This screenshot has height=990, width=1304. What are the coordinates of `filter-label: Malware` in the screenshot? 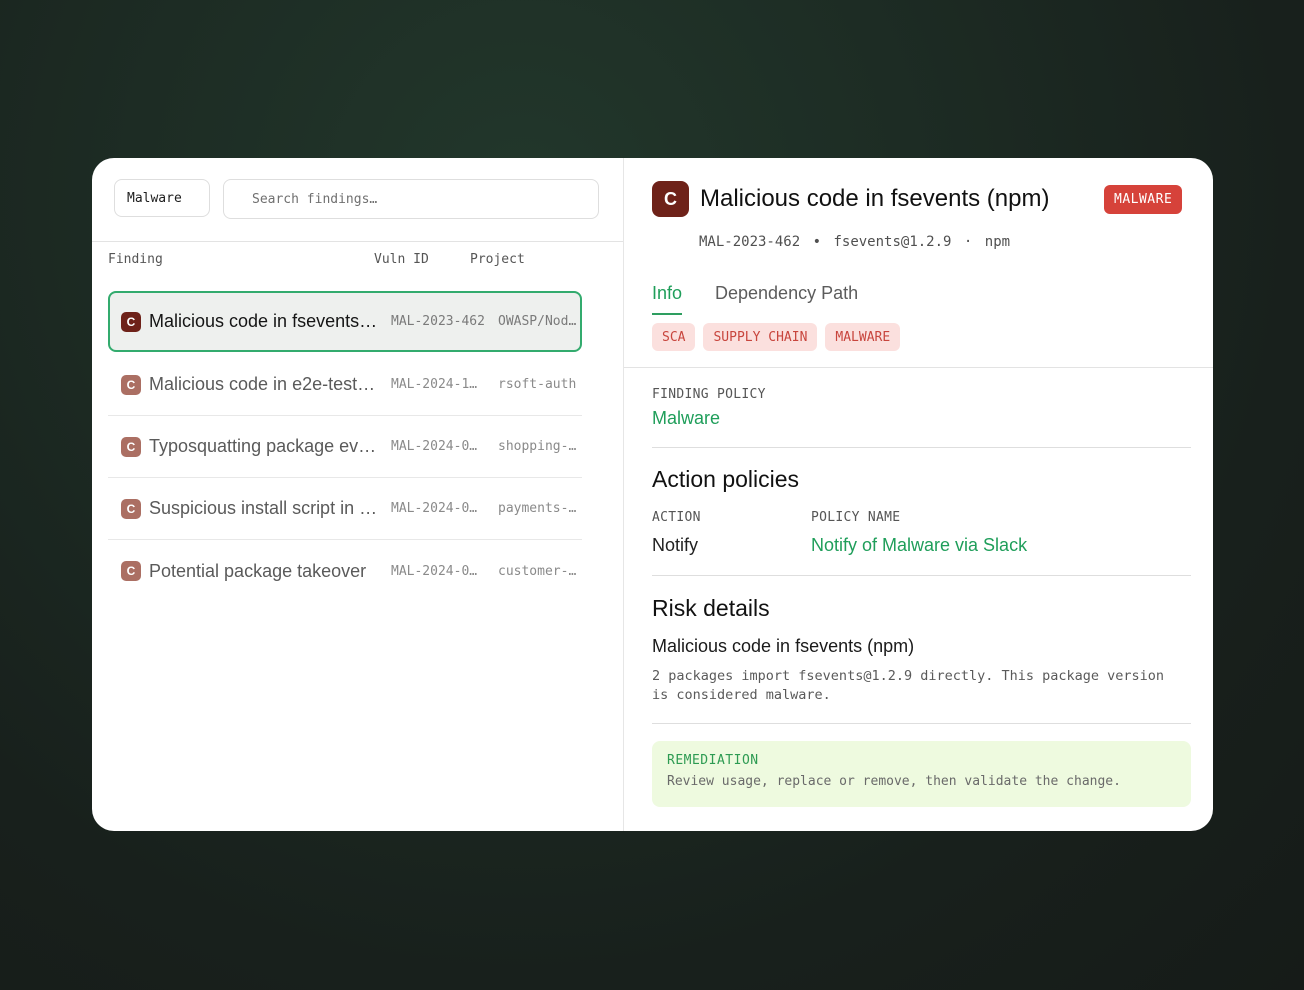 It's located at (154, 198).